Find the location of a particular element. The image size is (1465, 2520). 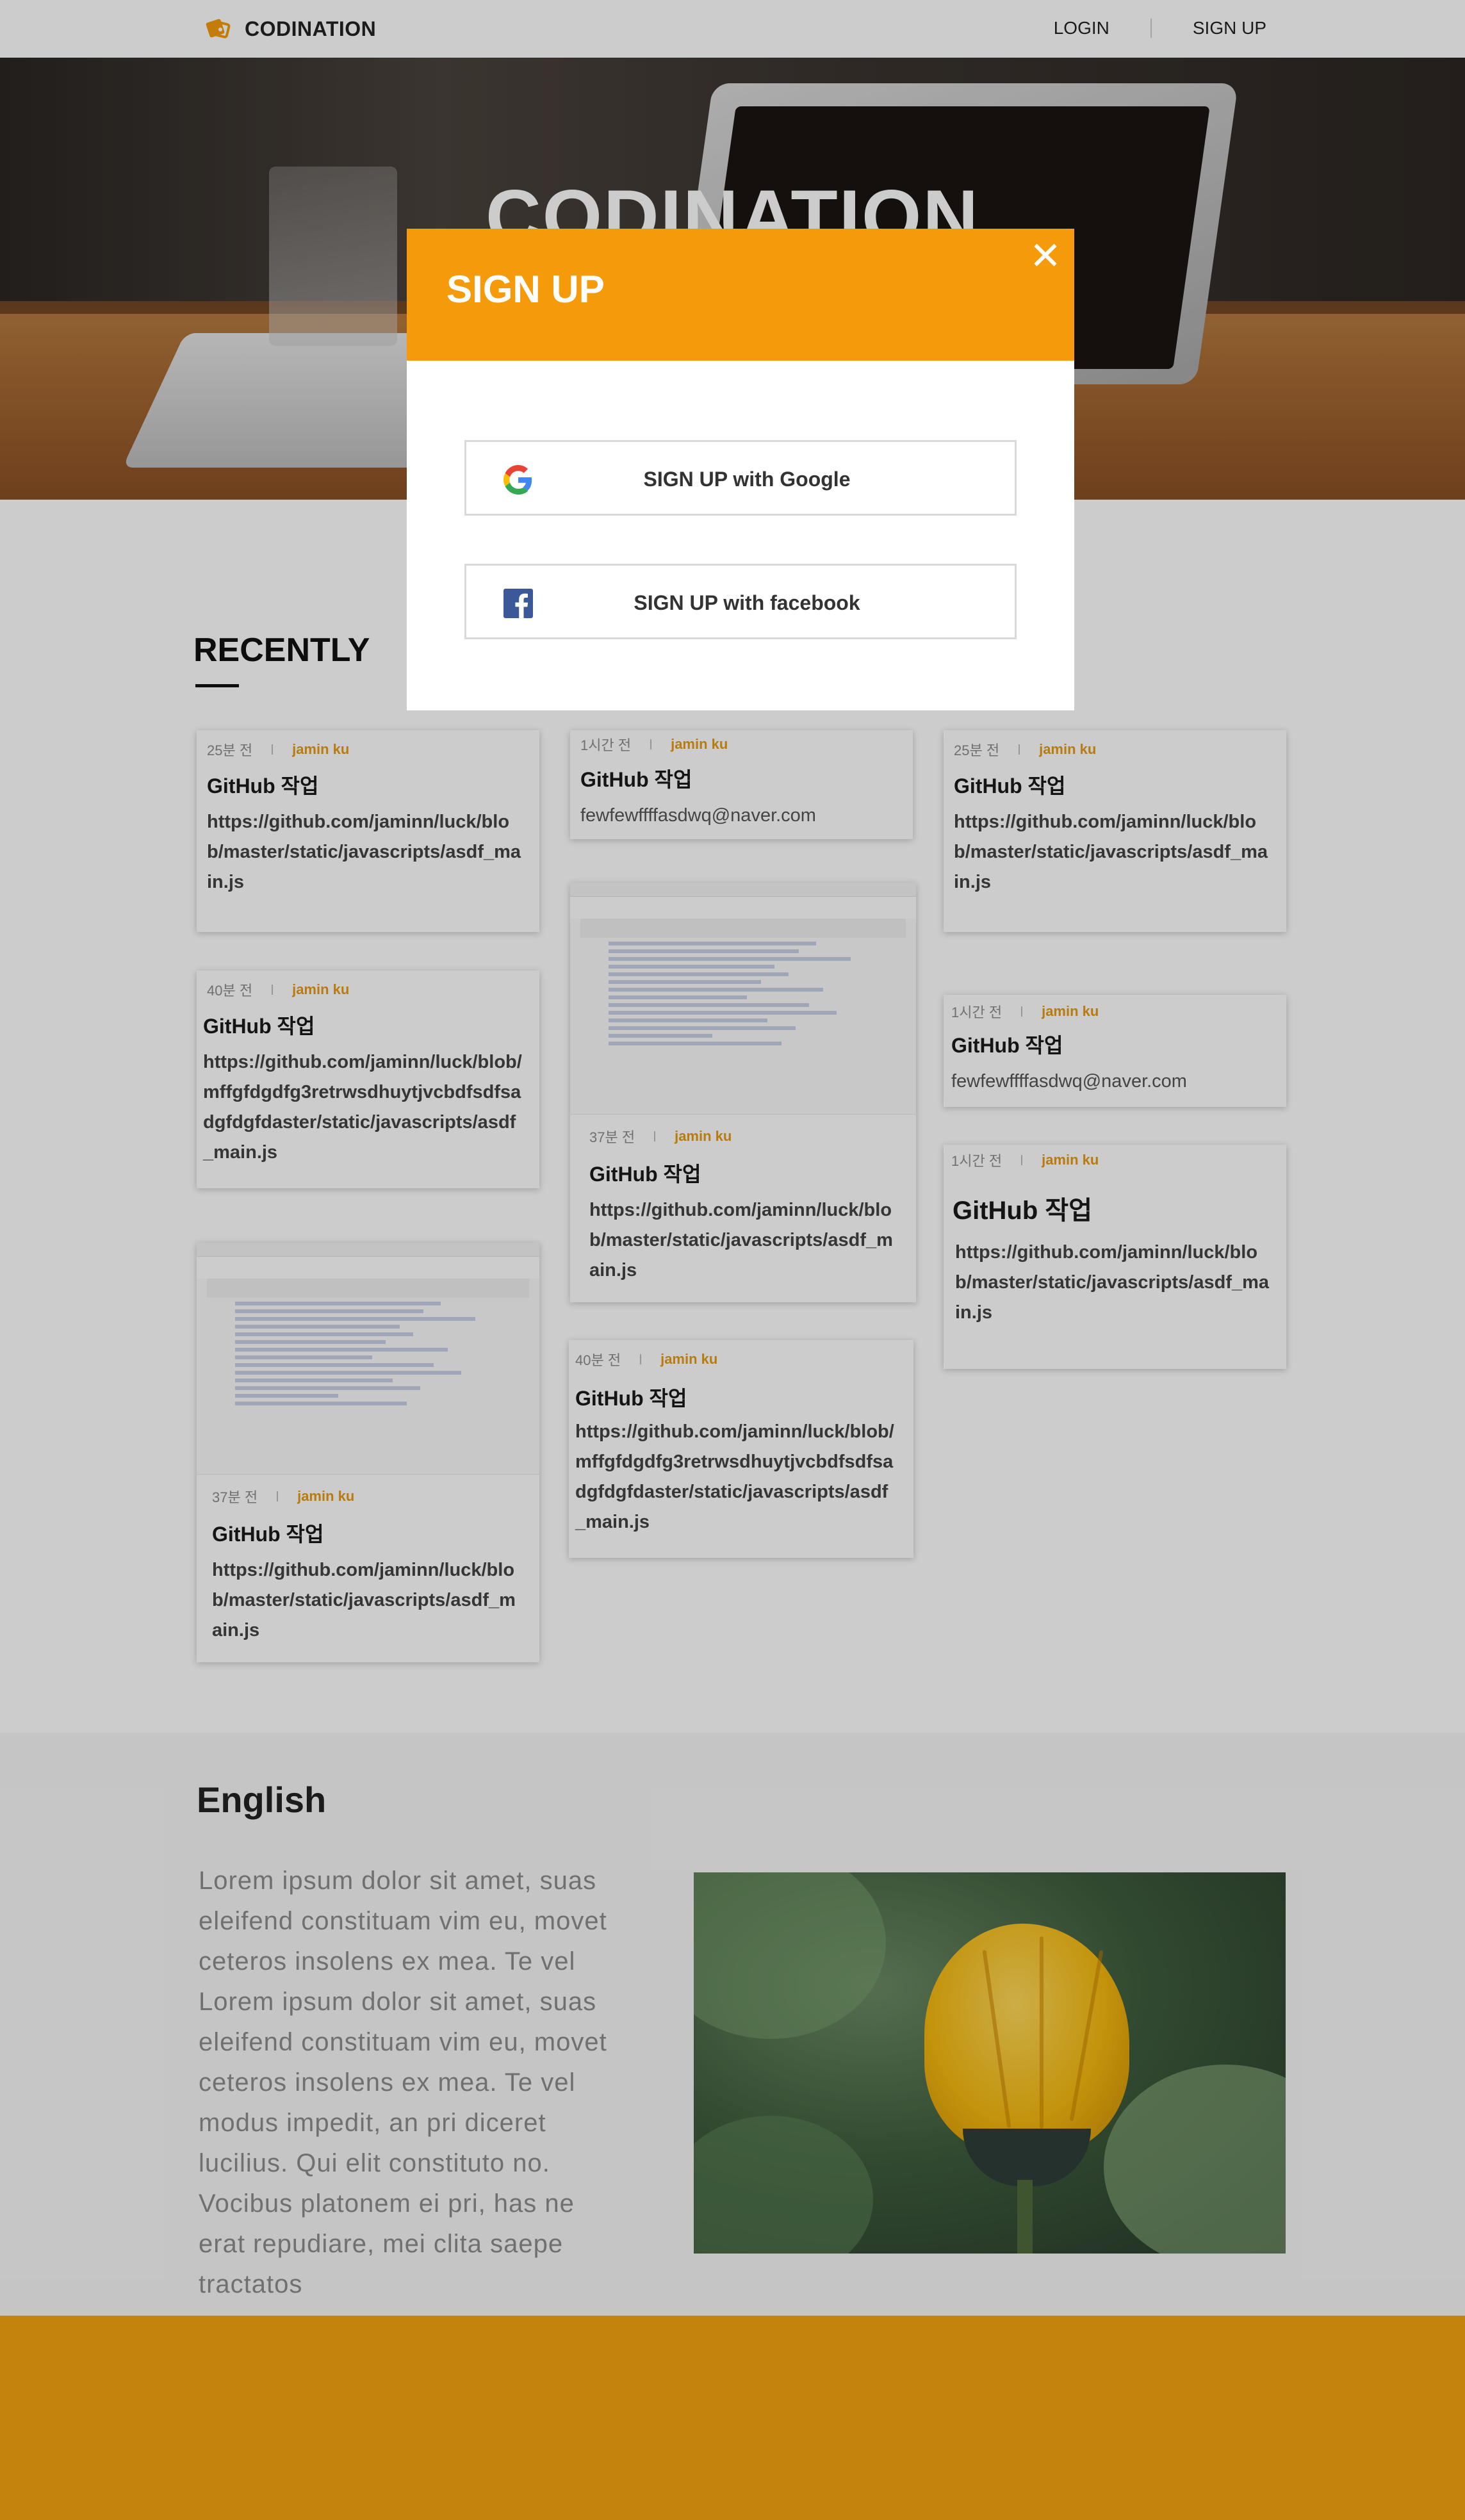

facebook-signup-label: SIGN UP with facebook is located at coordinates (747, 602).